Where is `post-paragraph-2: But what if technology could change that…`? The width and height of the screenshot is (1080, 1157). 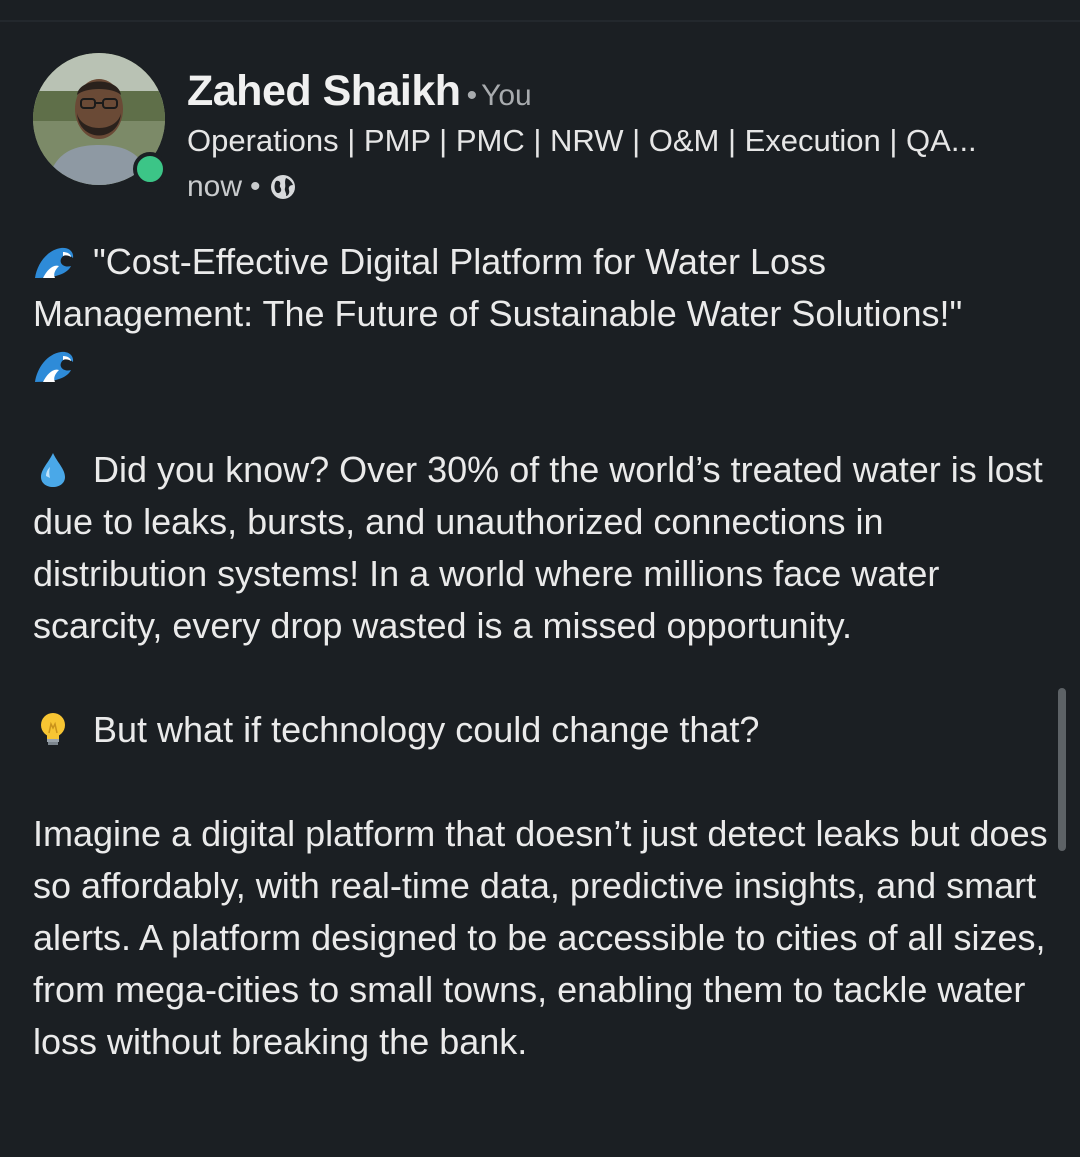
post-paragraph-2: But what if technology could change that… is located at coordinates (540, 730).